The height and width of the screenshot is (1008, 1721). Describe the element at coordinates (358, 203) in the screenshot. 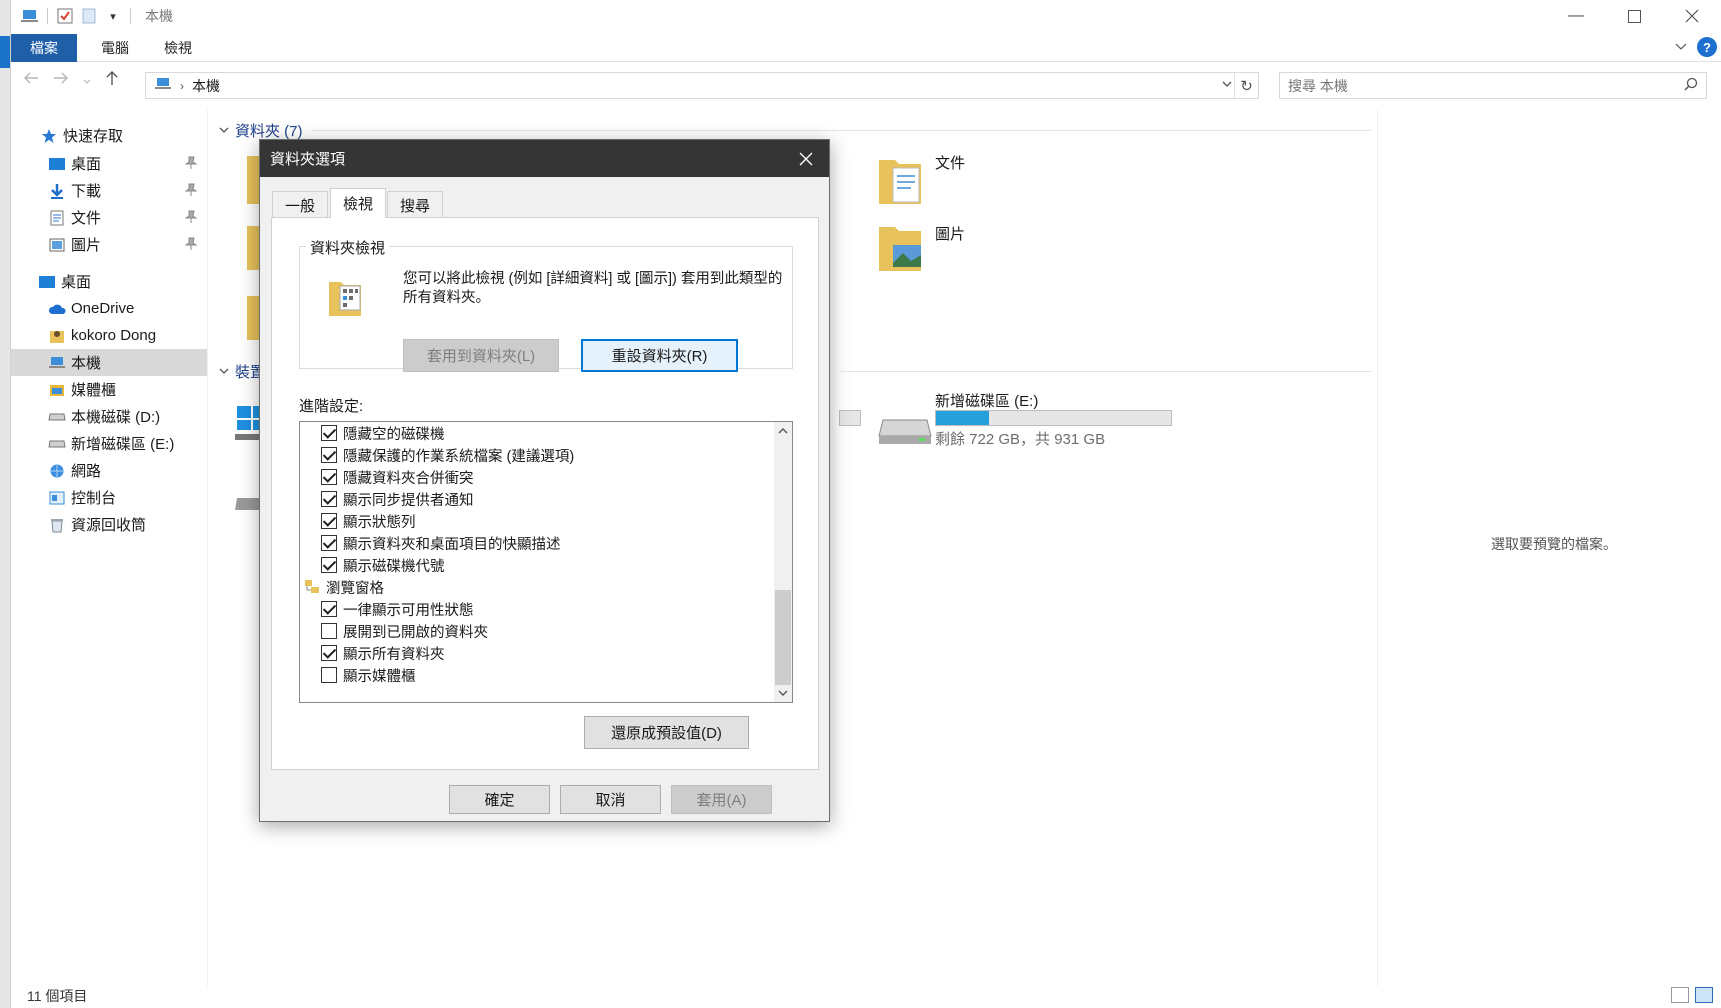

I see `dialog-tab-view: 檢視` at that location.